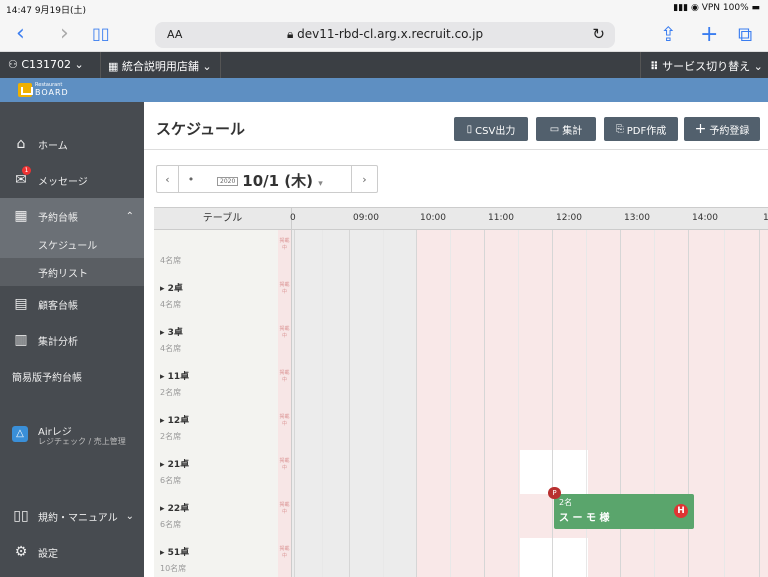  Describe the element at coordinates (290, 34) in the screenshot. I see `lock-icon: 🔒︎` at that location.